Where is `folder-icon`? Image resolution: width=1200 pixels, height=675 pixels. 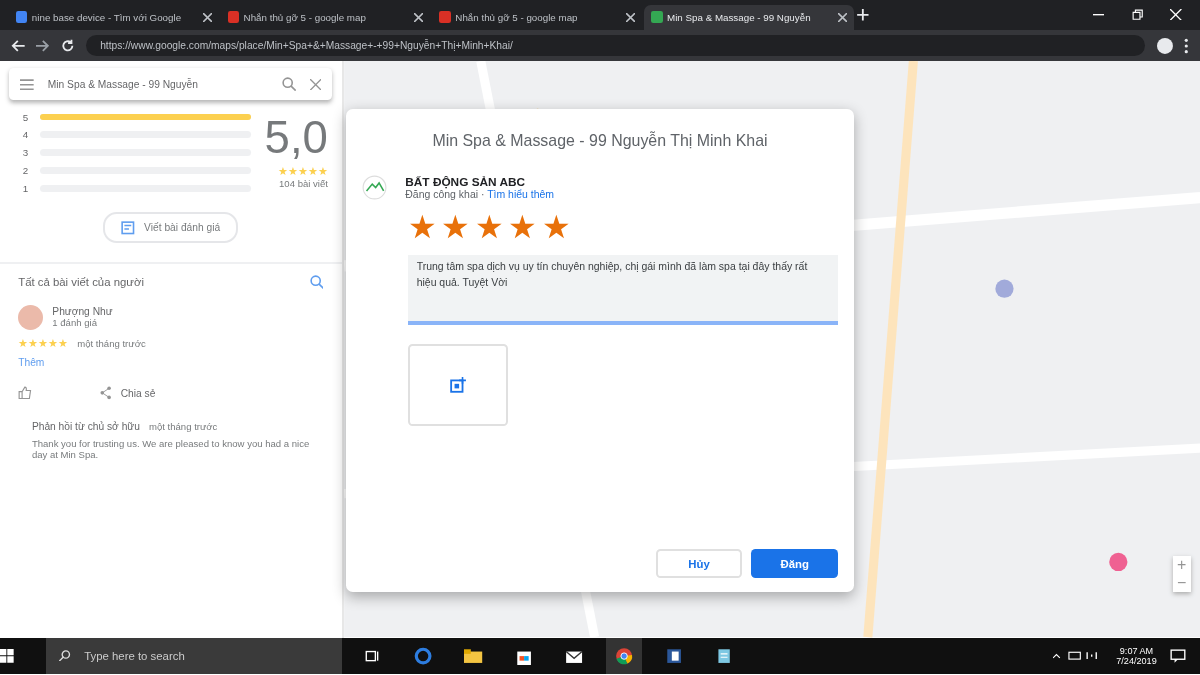 folder-icon is located at coordinates (473, 655).